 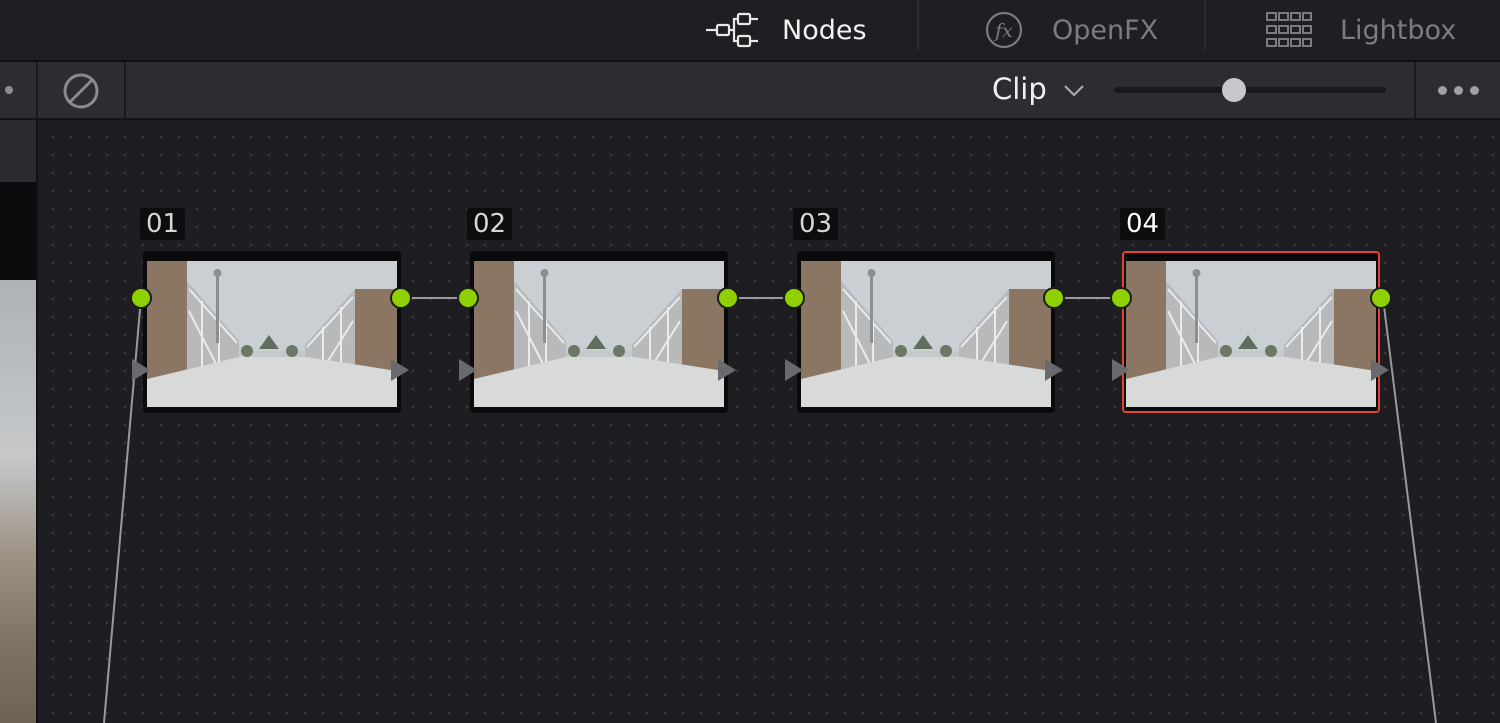 I want to click on chevron-down-icon, so click(x=1074, y=90).